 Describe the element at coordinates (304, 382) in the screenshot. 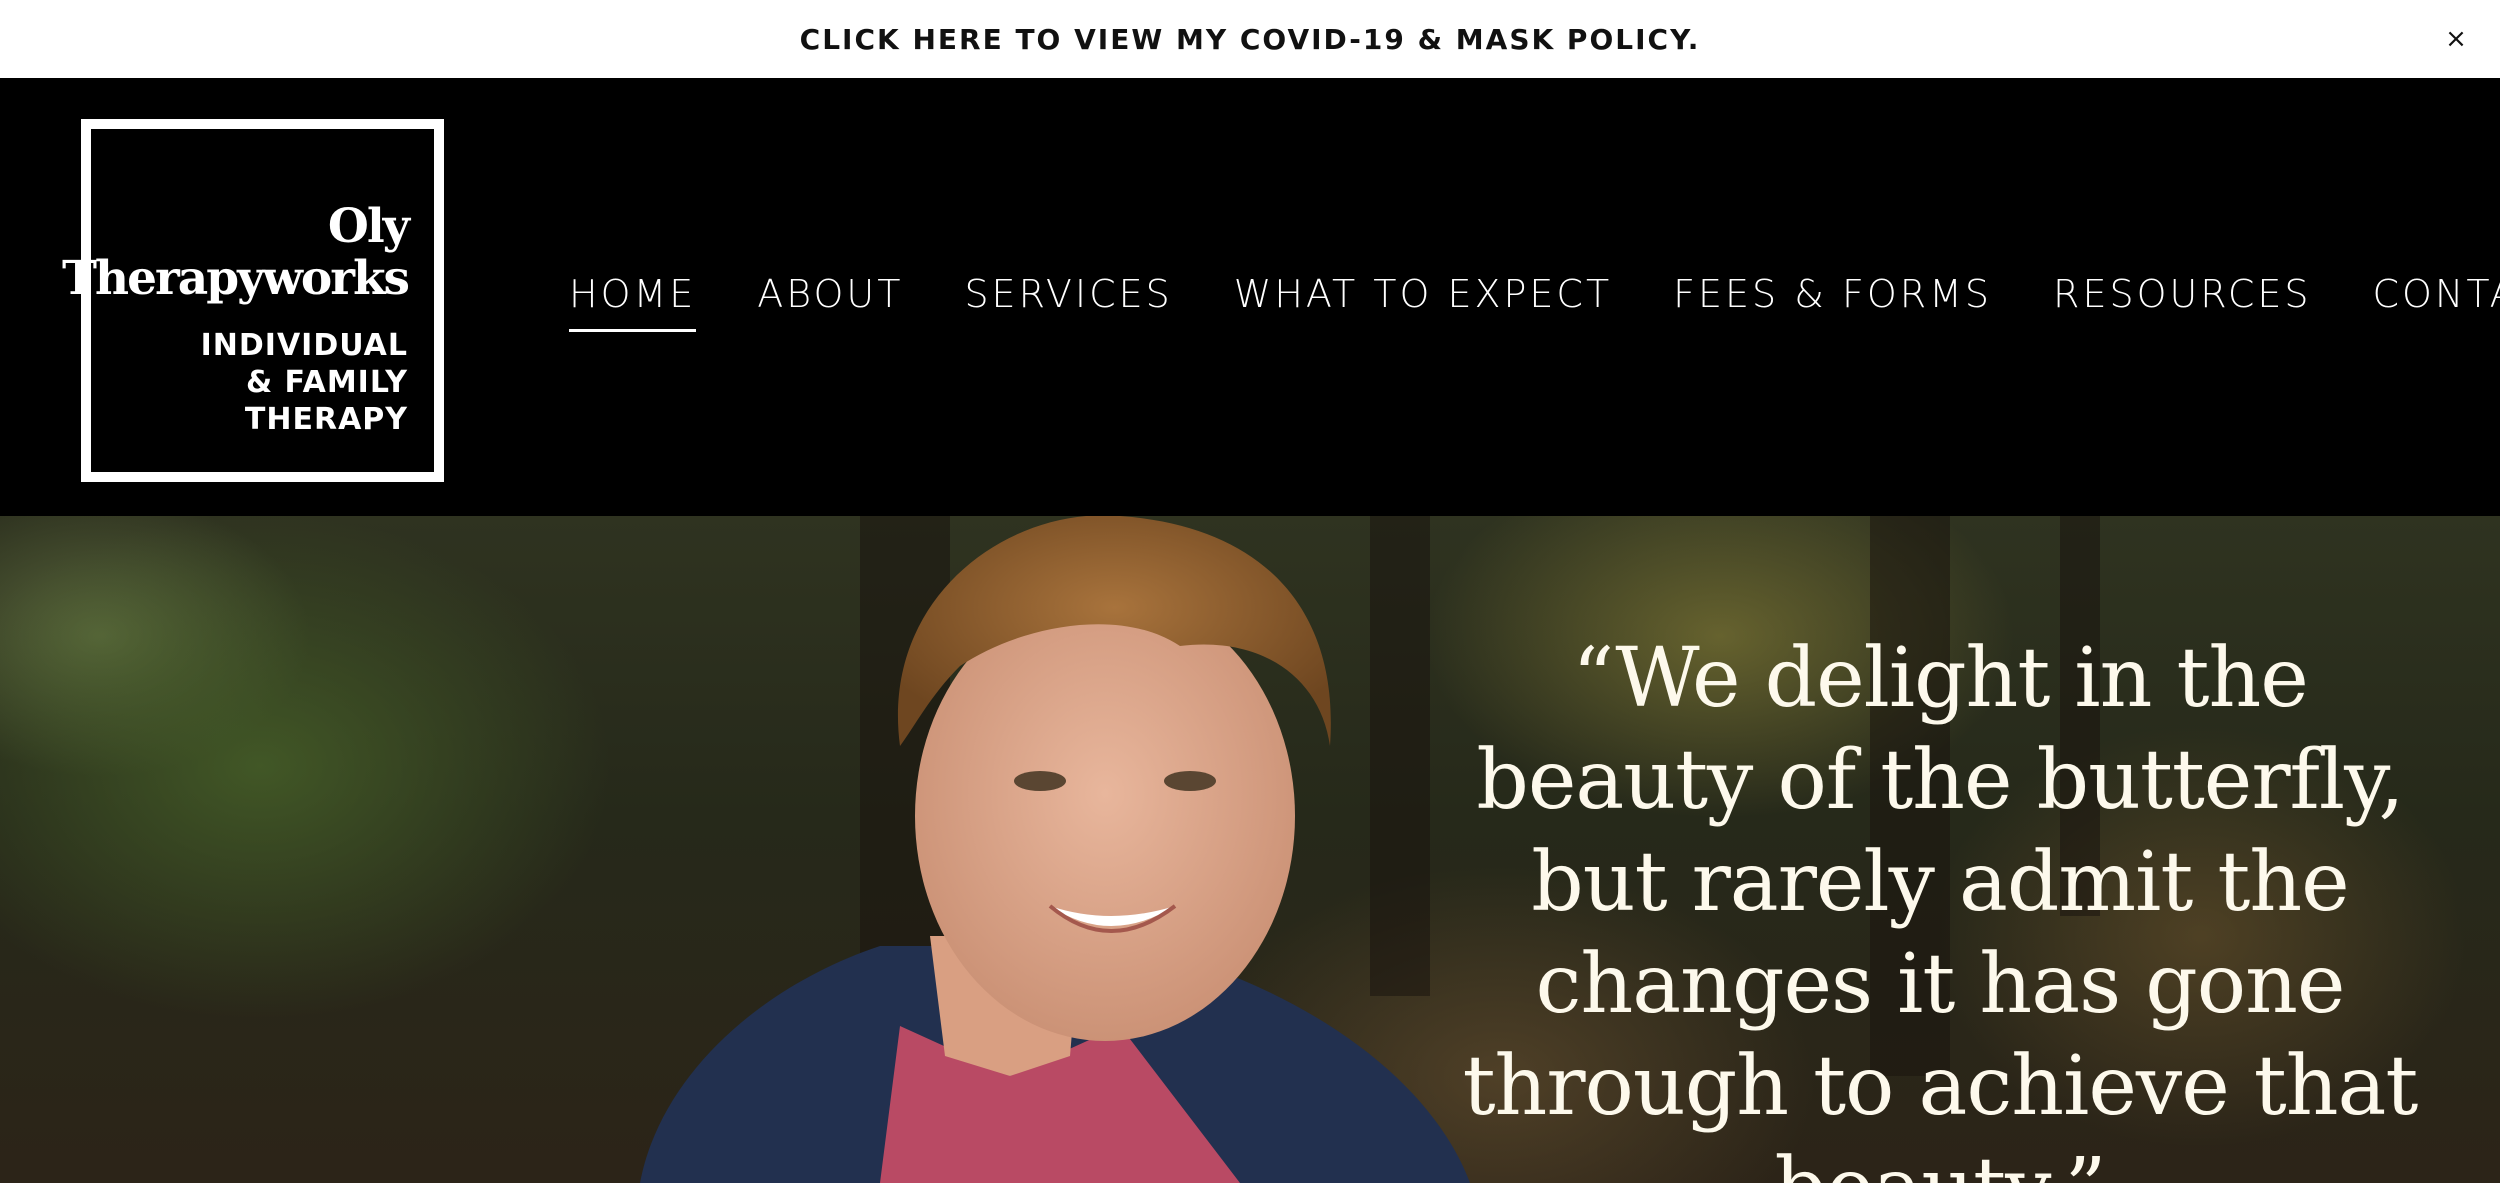

I see `logo-tagline: INDIVIDUAL & FAMILY THERAPY` at that location.